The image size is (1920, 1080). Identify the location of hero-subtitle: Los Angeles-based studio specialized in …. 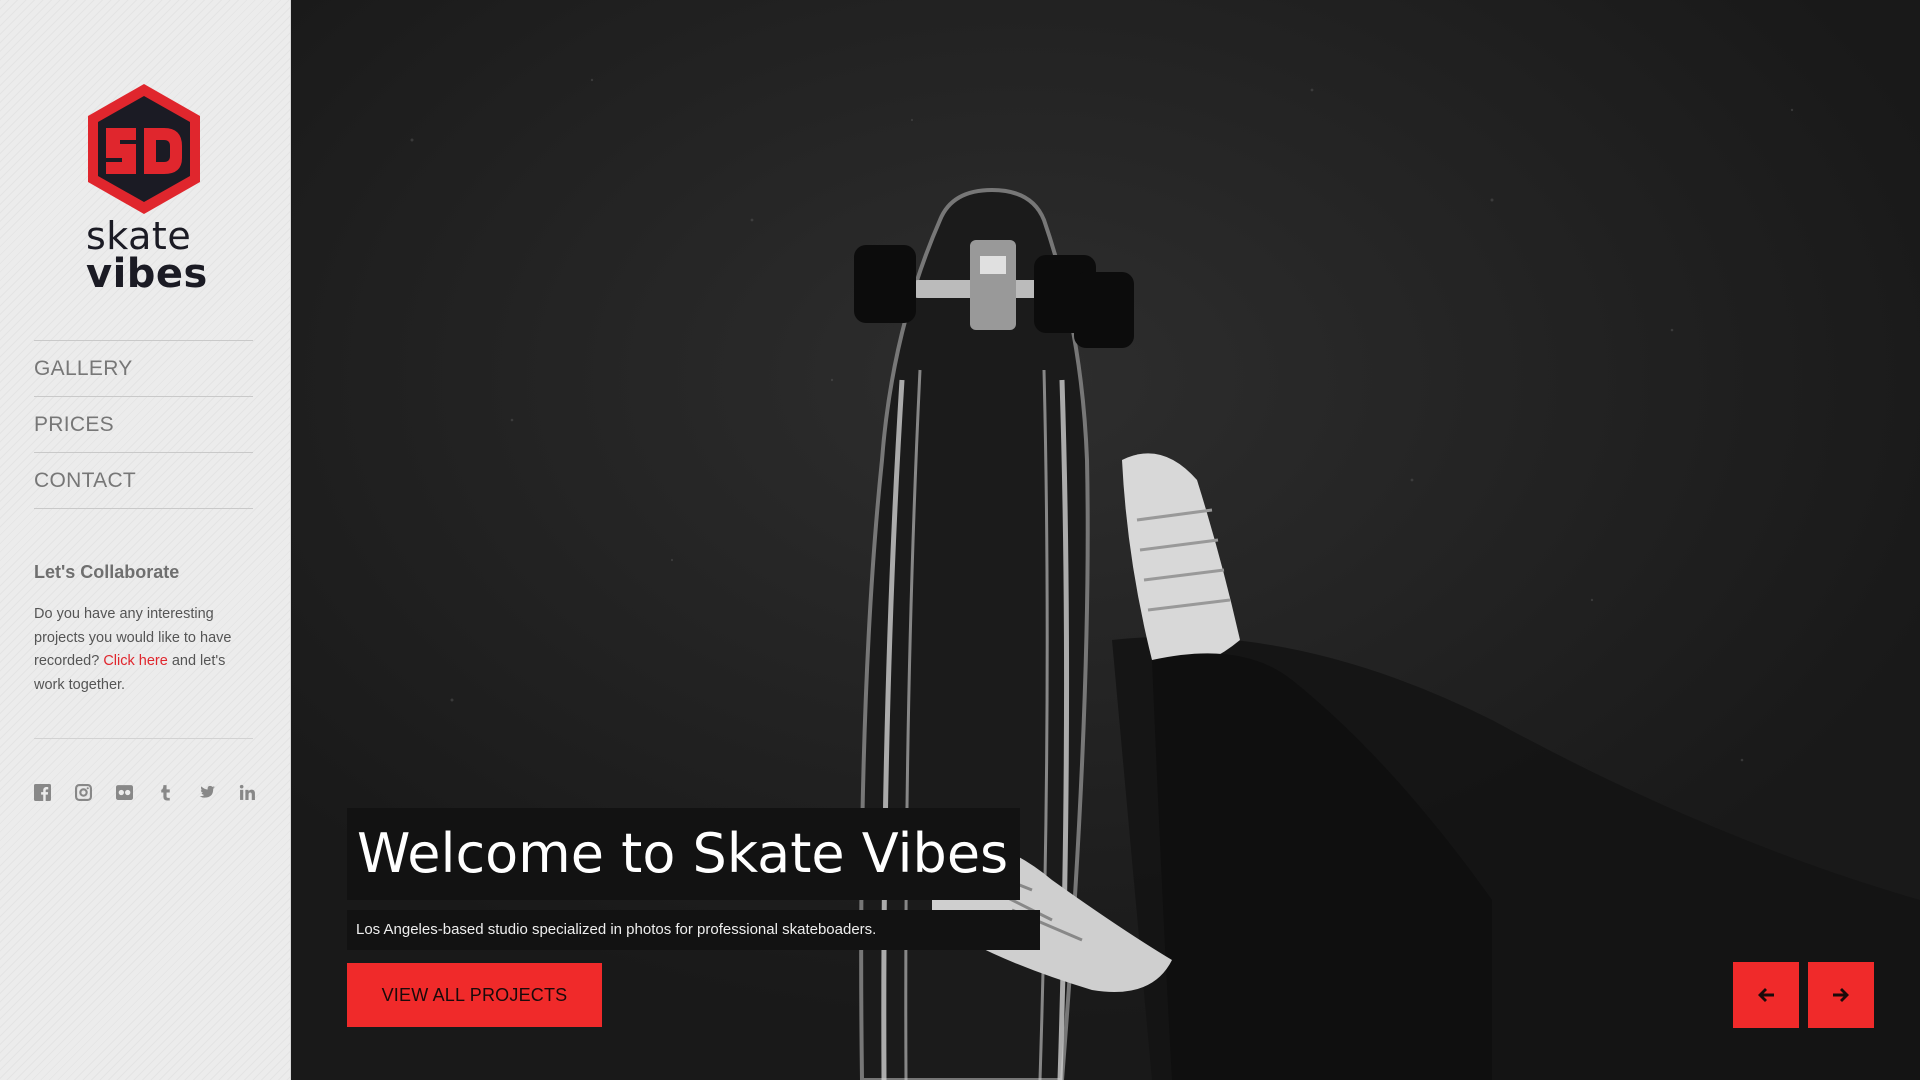
(693, 930).